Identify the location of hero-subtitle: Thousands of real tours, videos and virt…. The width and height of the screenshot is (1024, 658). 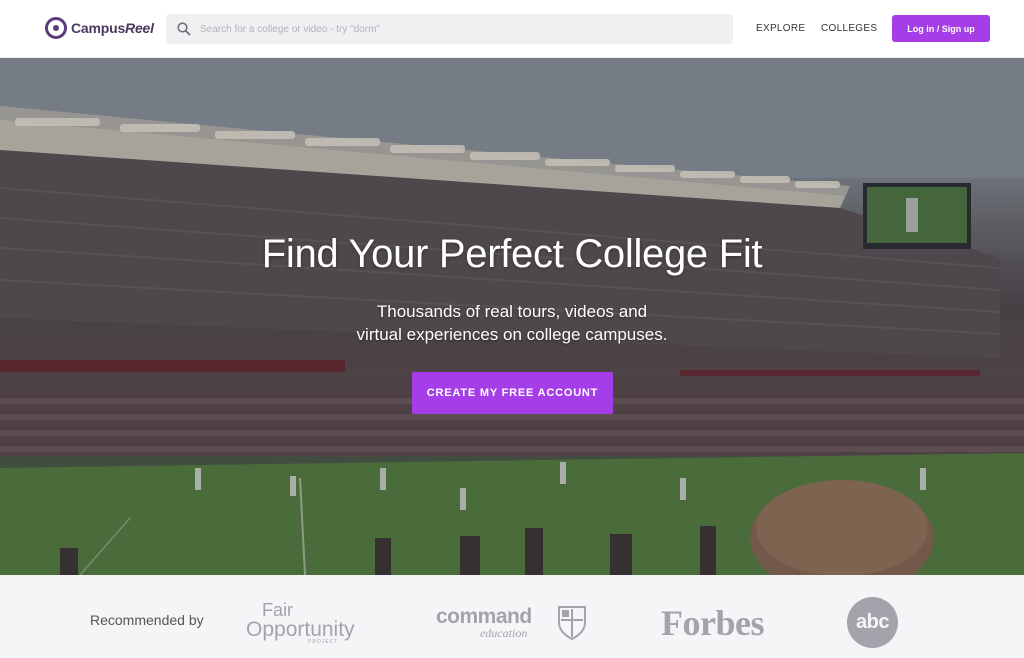
(512, 323).